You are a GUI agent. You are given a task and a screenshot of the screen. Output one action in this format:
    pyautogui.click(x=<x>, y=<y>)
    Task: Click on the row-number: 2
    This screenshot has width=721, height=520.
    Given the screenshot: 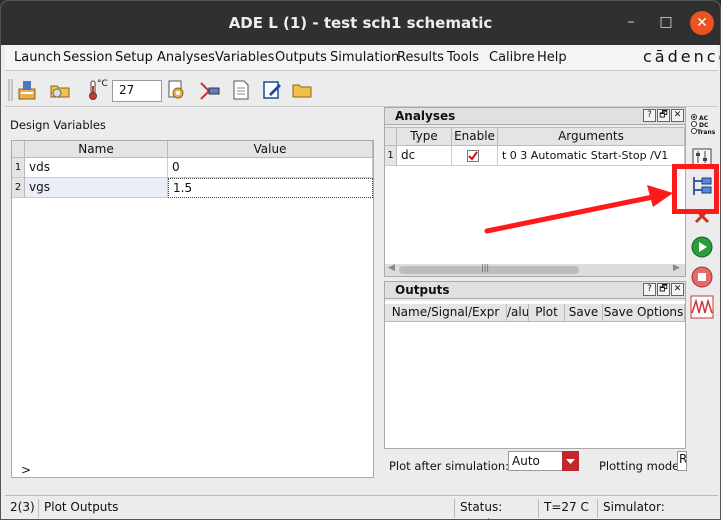 What is the action you would take?
    pyautogui.click(x=18, y=188)
    